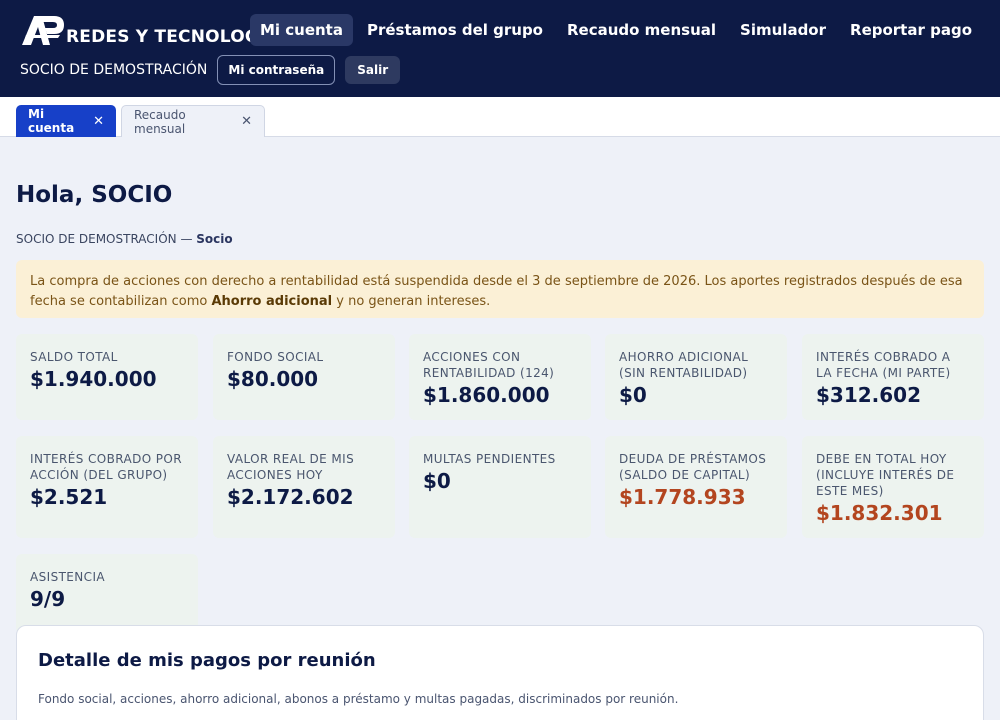  What do you see at coordinates (48, 599) in the screenshot?
I see `card-value: 9/9` at bounding box center [48, 599].